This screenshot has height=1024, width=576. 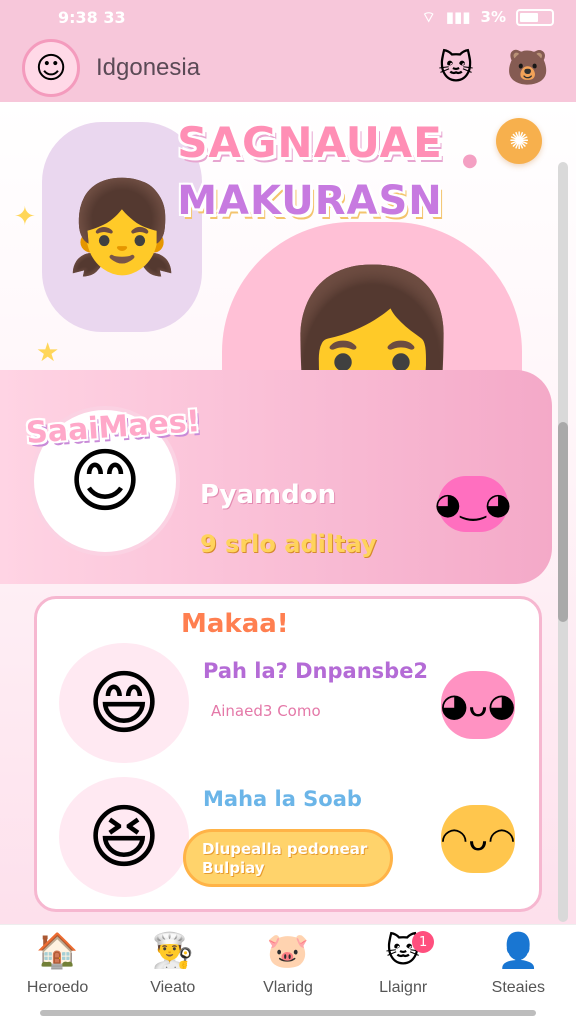 I want to click on nav-item-home: 🏠 Heroedo, so click(x=58, y=964).